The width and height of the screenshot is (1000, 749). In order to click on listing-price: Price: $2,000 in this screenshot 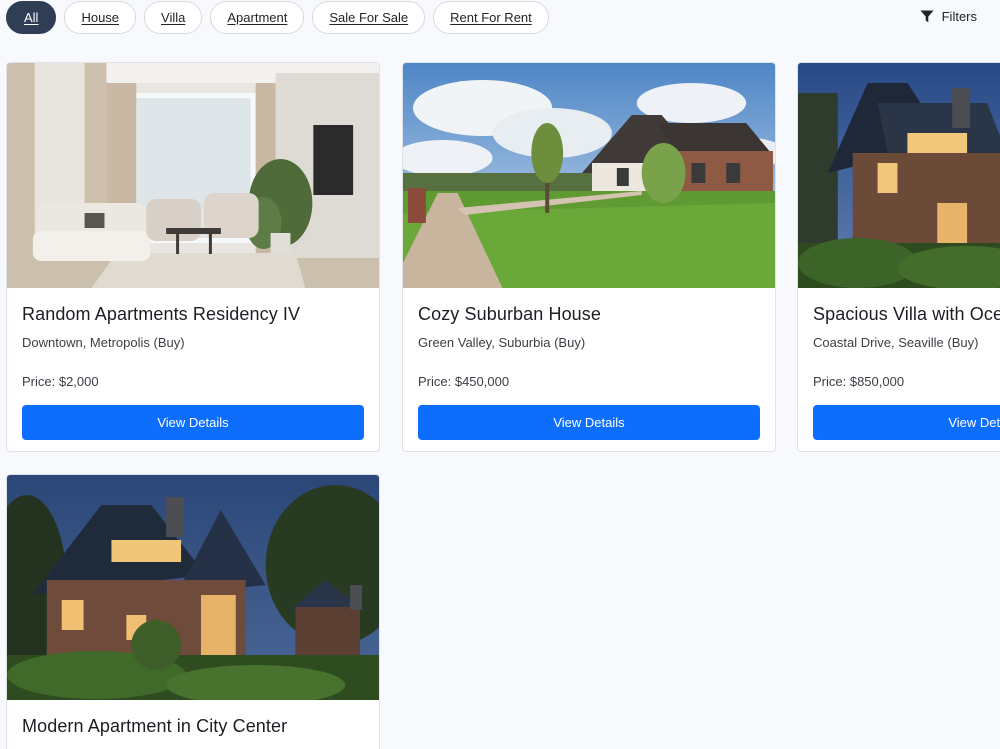, I will do `click(60, 381)`.